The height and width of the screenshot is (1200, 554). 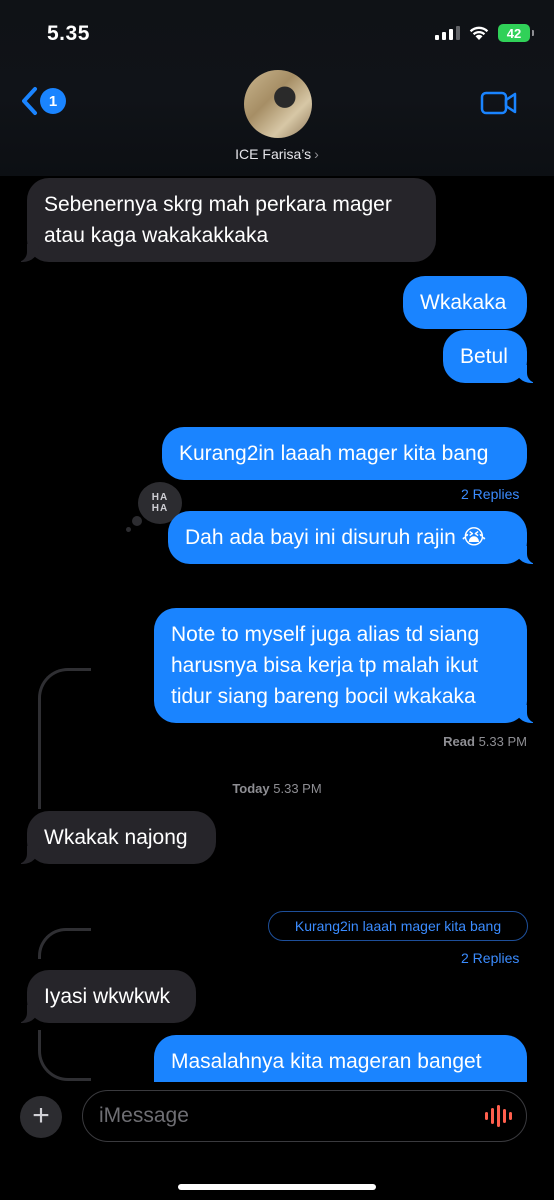 I want to click on battery-icon: 42, so click(x=516, y=33).